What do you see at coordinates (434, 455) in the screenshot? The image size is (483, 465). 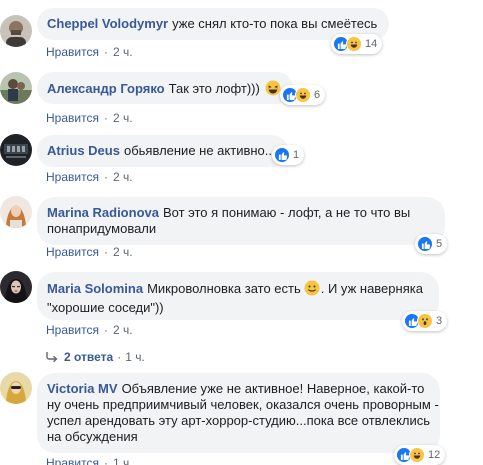 I see `reaction-count: 12` at bounding box center [434, 455].